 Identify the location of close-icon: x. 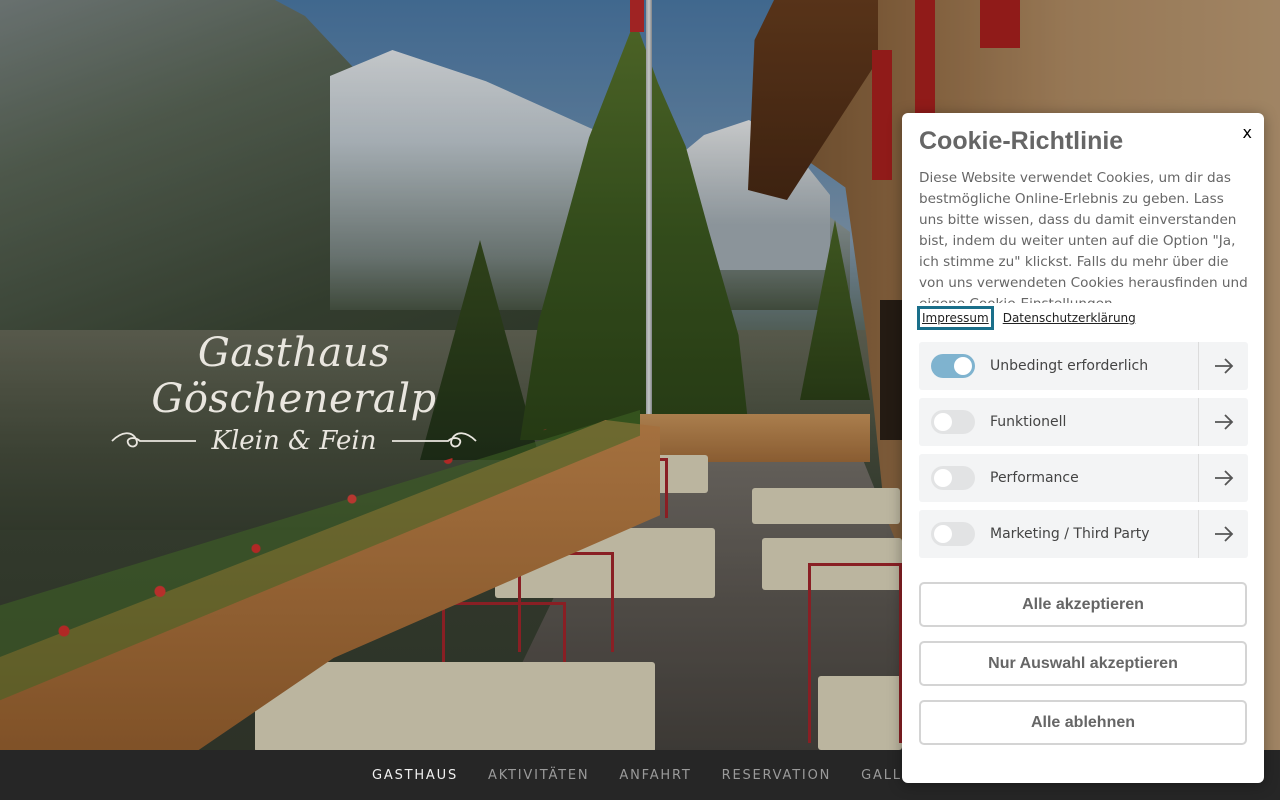
(1247, 132).